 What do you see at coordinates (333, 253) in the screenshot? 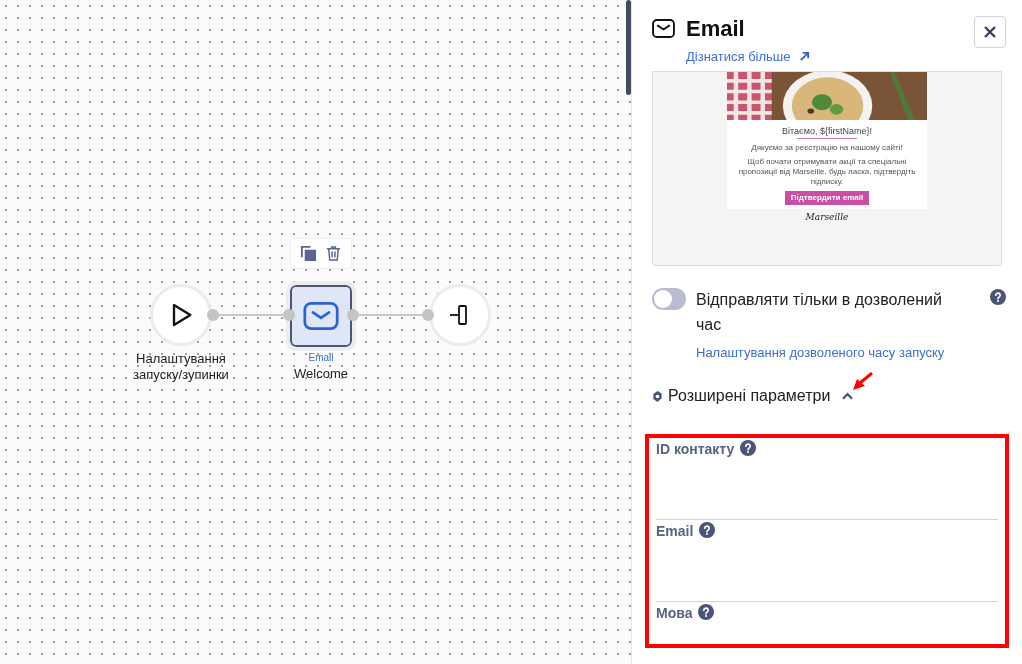
I see `trash-icon` at bounding box center [333, 253].